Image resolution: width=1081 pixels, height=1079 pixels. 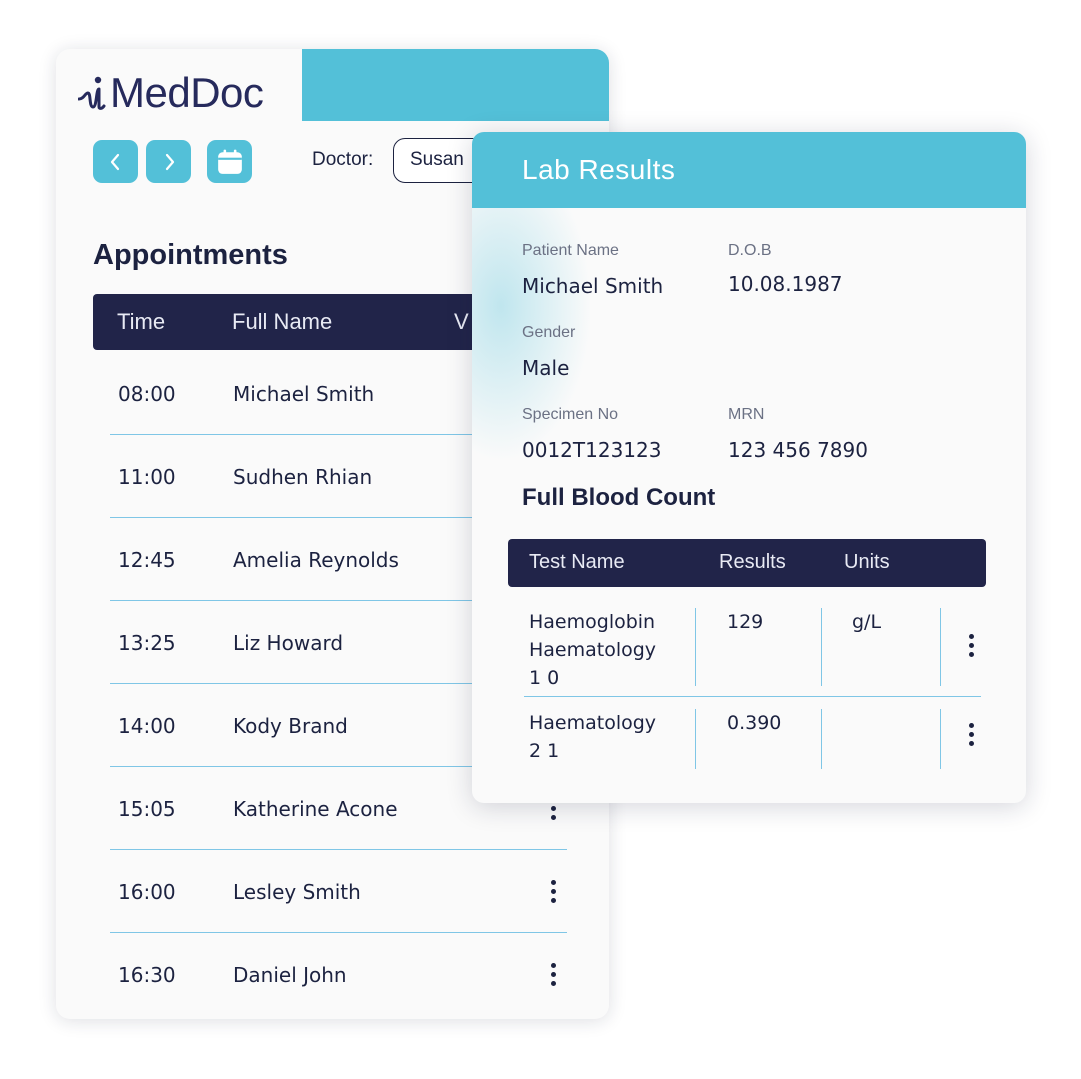 I want to click on lab-table-row: Haemoglobin Haematology 1 0 129 g/L, so click(x=747, y=648).